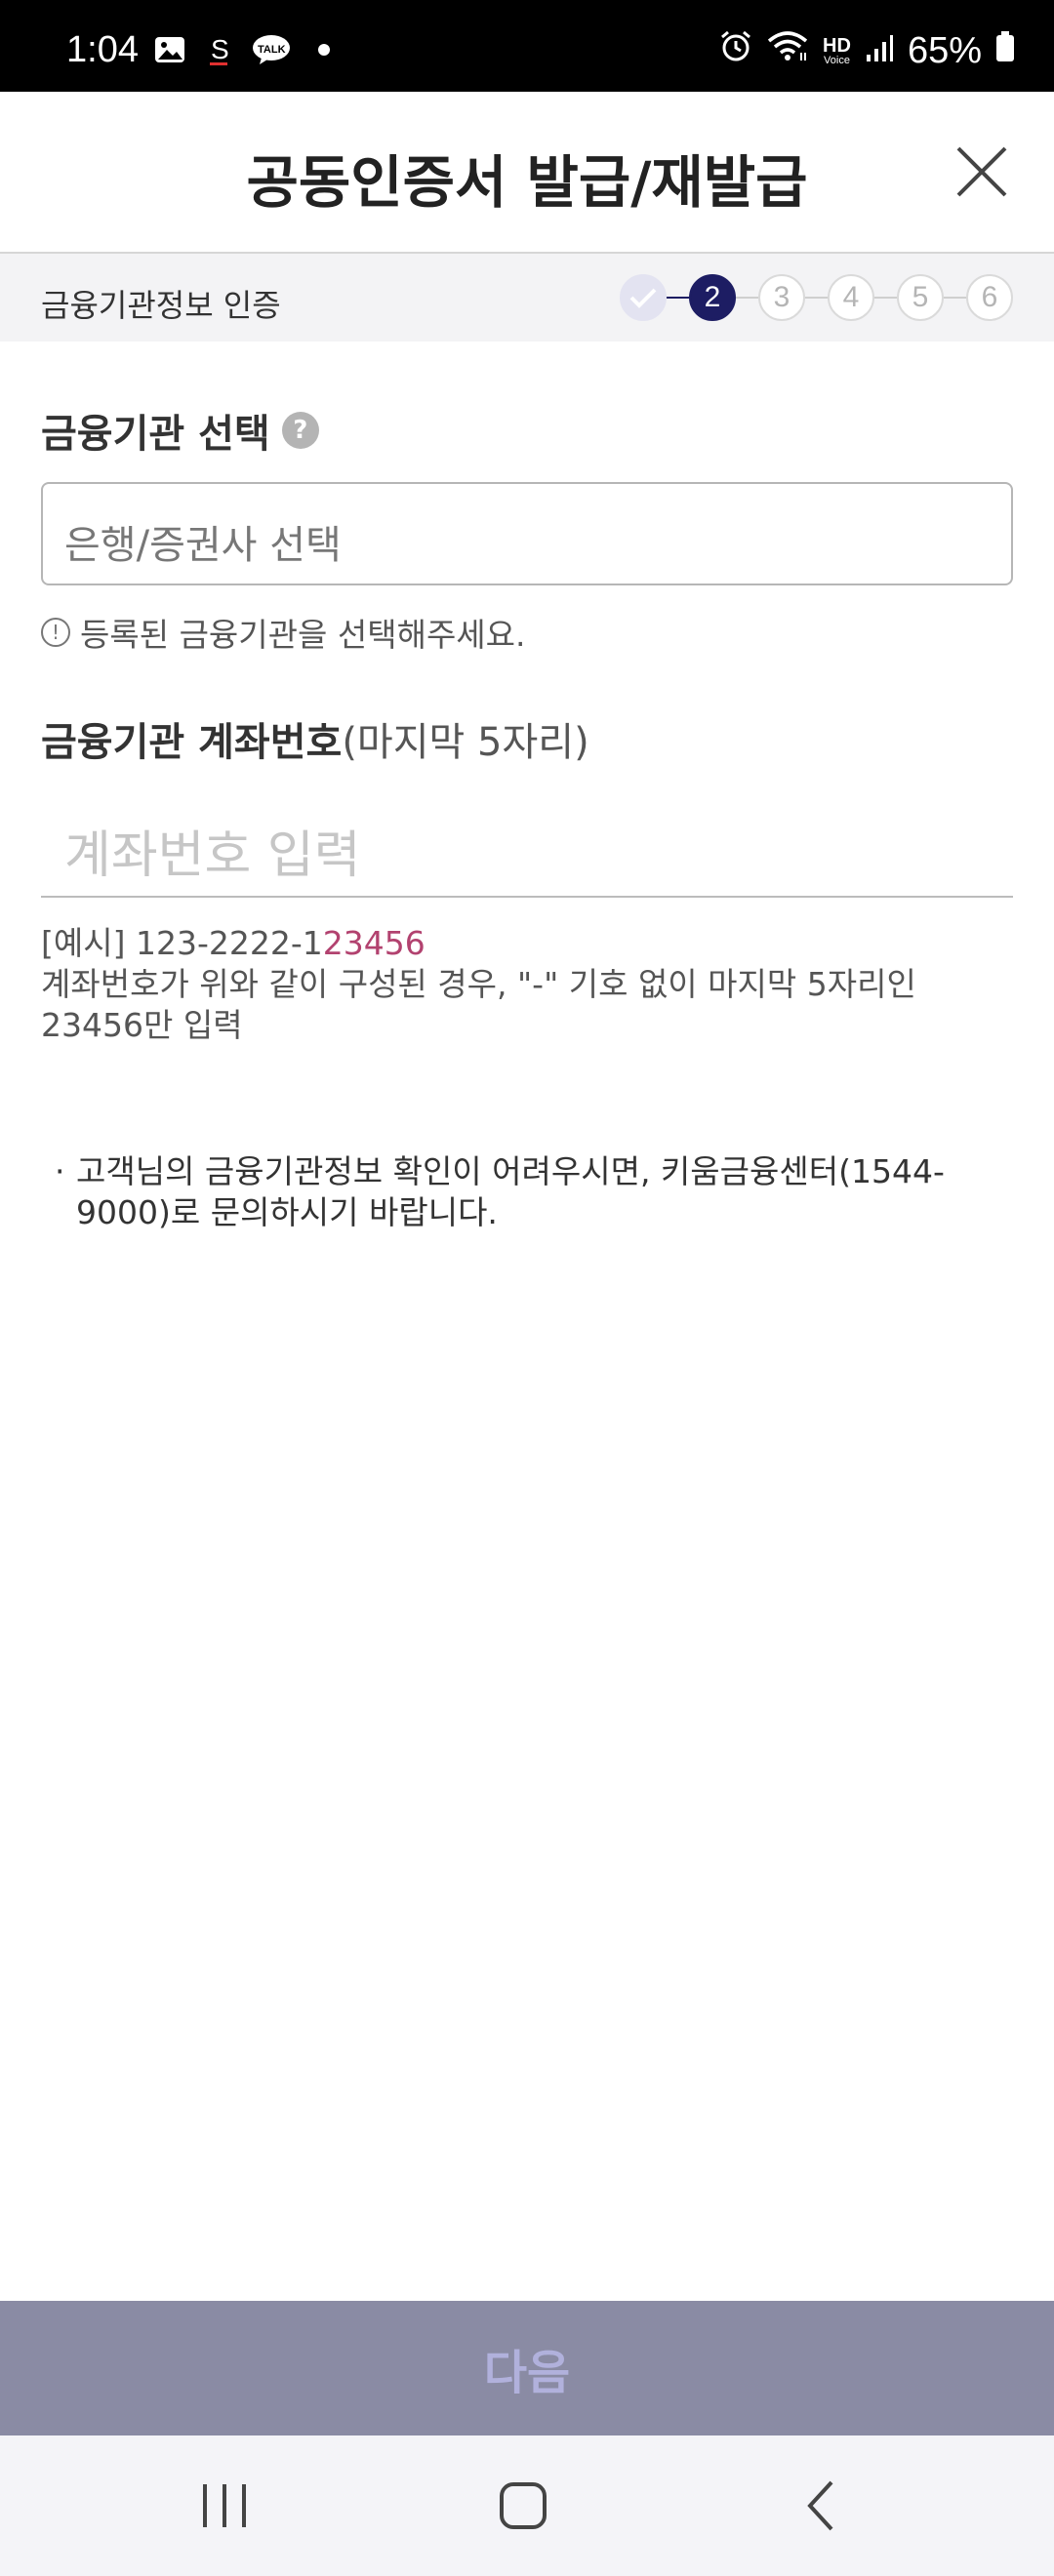 The width and height of the screenshot is (1054, 2576). Describe the element at coordinates (55, 632) in the screenshot. I see `info-icon: !` at that location.